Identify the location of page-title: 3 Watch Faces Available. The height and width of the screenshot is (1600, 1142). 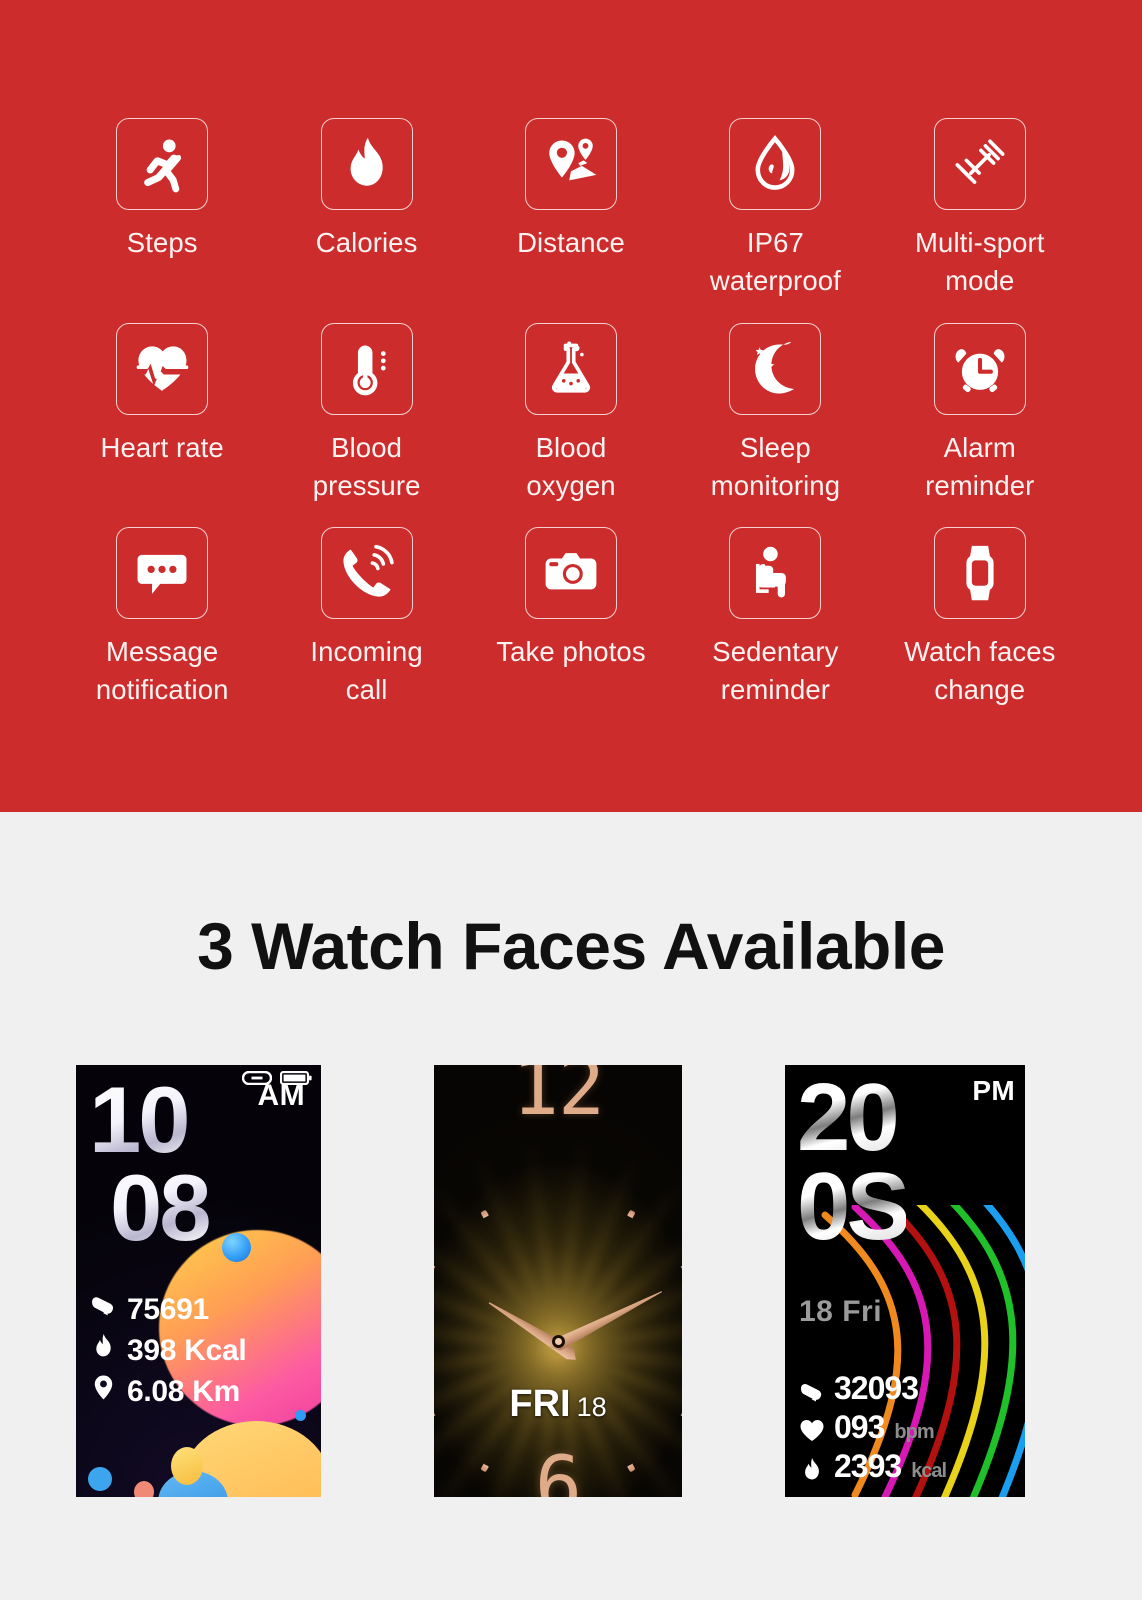
(571, 946).